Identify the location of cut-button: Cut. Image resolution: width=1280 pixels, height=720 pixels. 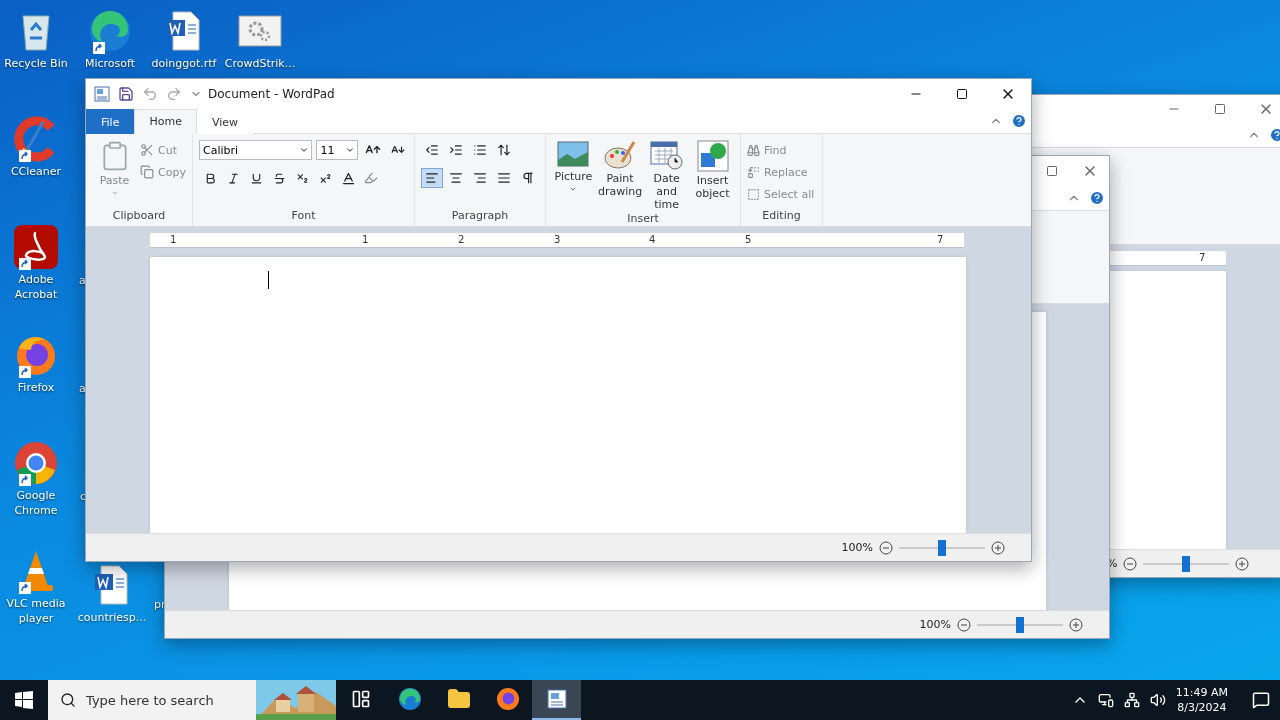
(163, 150).